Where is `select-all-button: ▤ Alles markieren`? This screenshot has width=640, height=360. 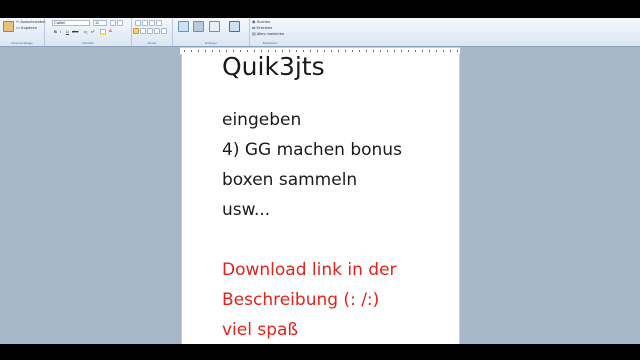 select-all-button: ▤ Alles markieren is located at coordinates (268, 33).